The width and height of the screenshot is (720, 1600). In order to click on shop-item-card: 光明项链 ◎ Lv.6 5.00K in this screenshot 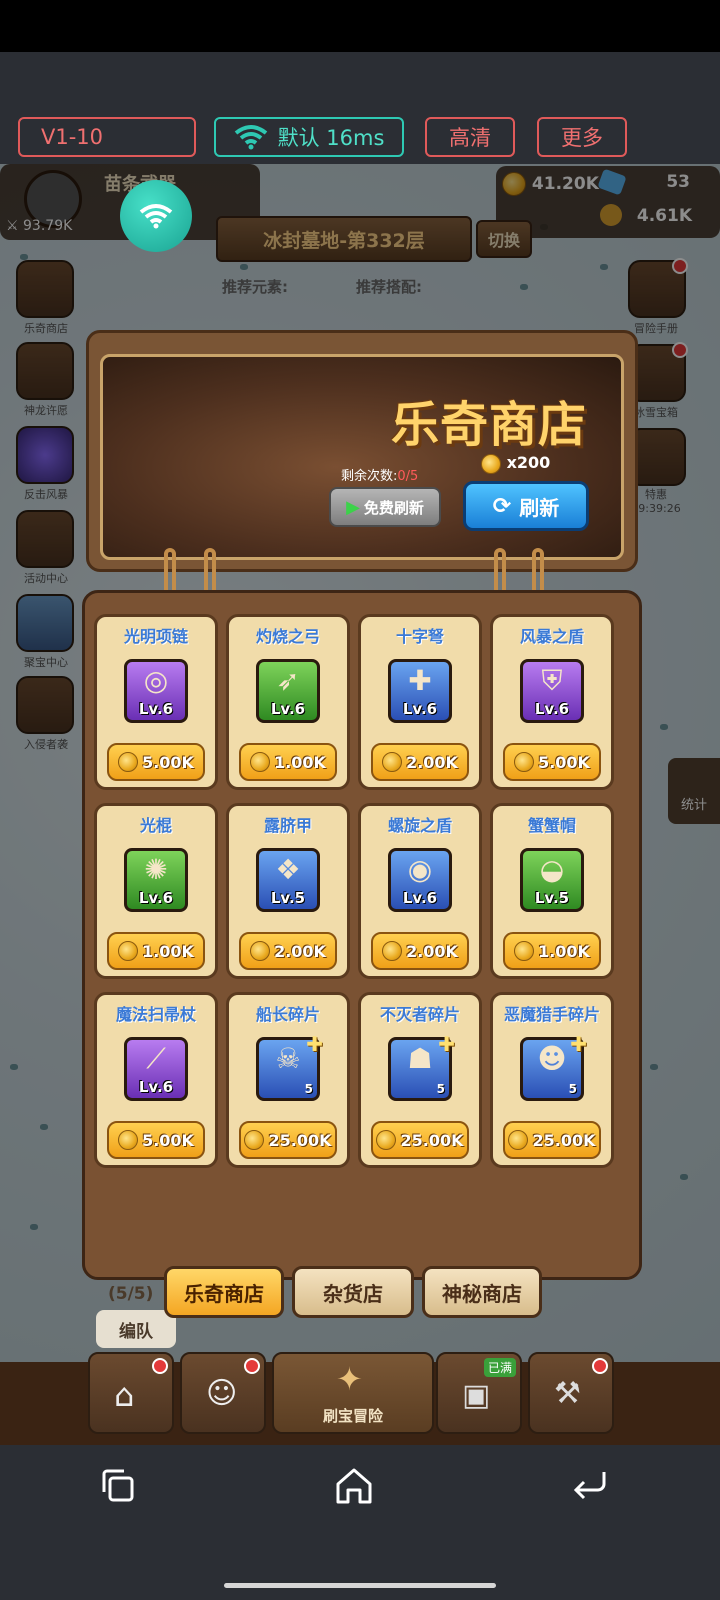, I will do `click(156, 702)`.